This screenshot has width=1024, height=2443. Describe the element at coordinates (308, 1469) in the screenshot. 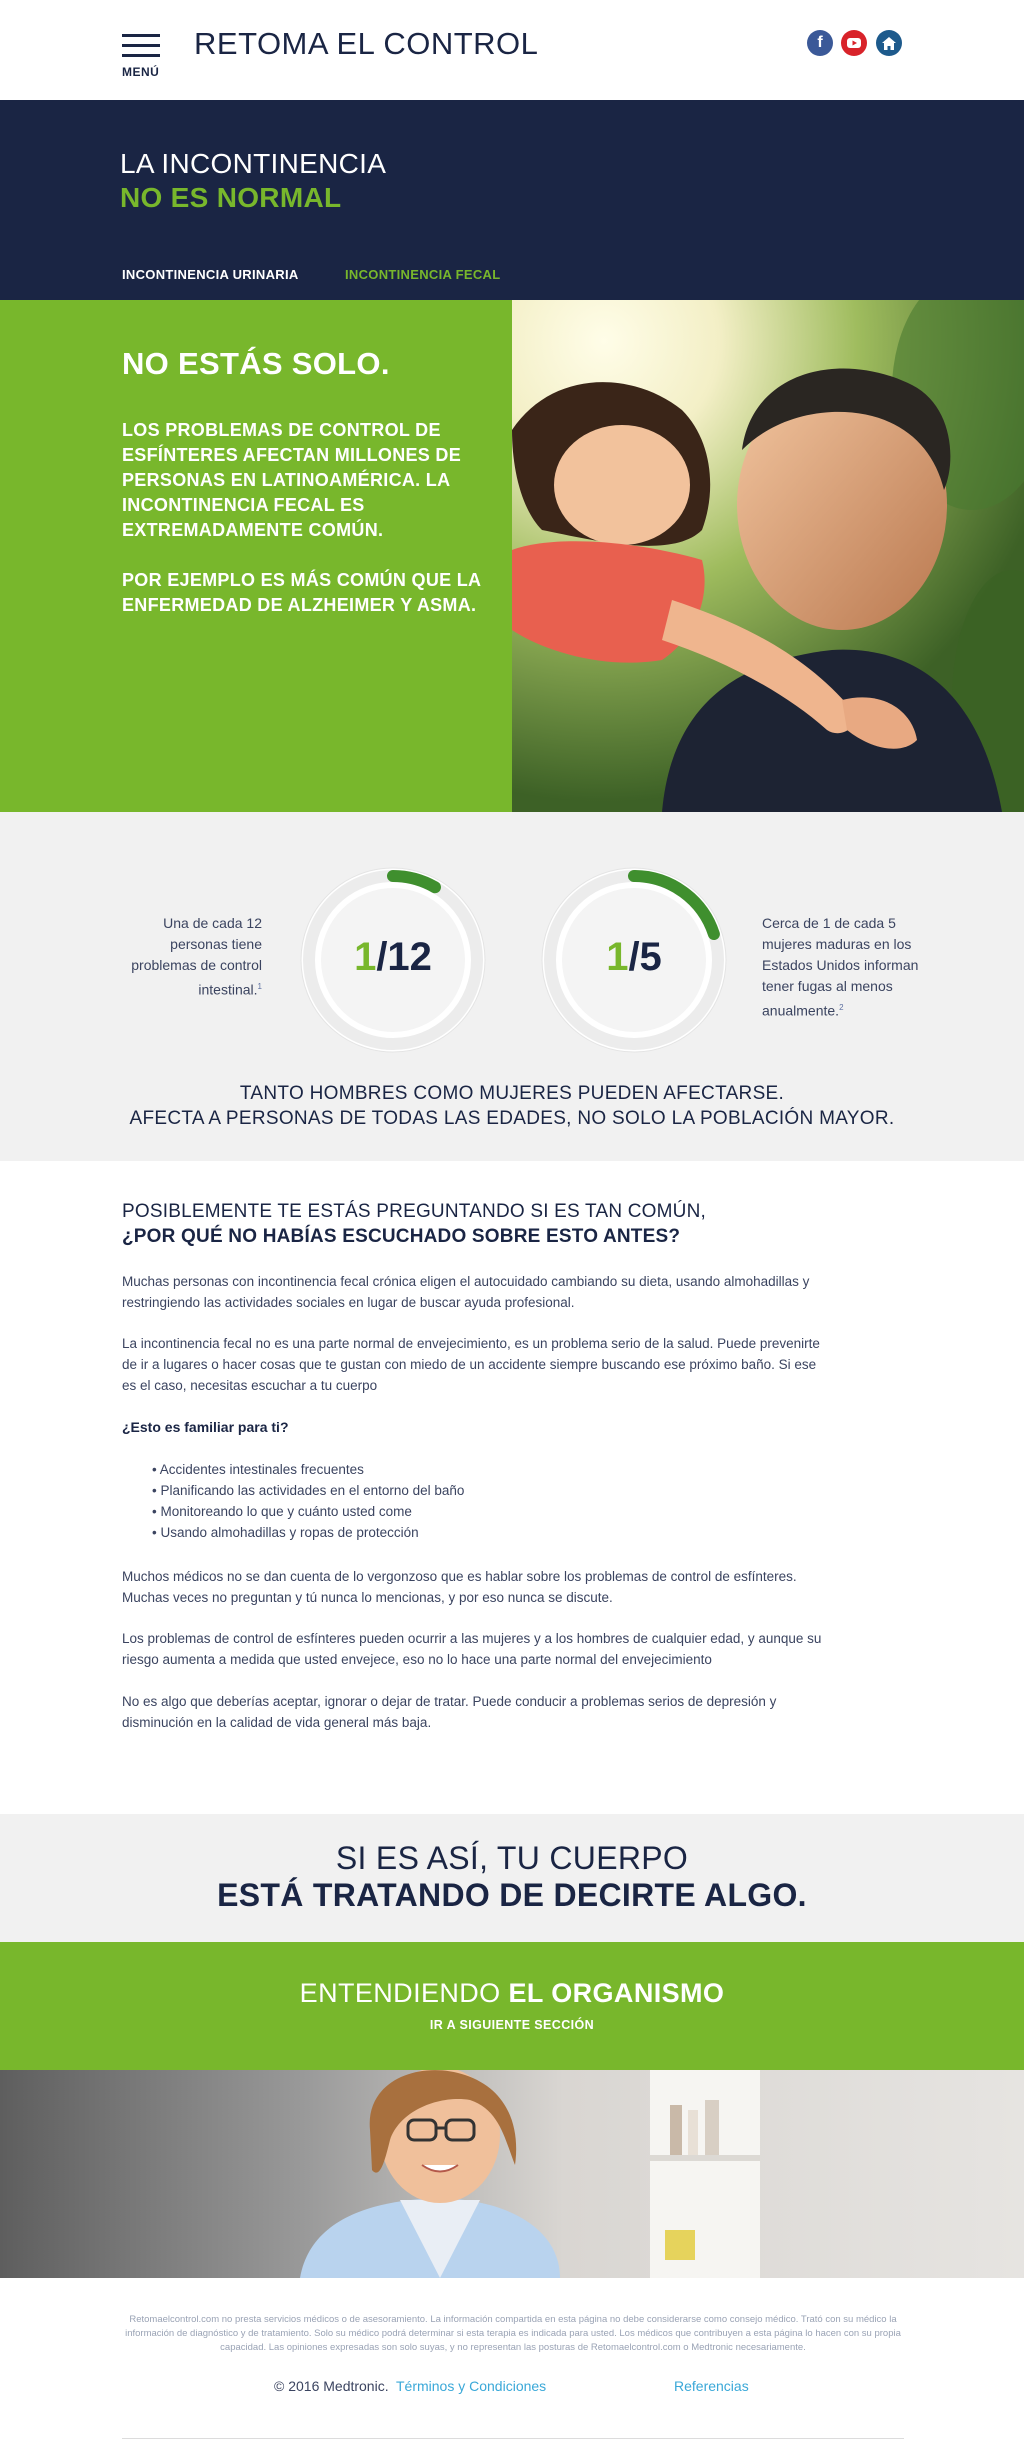

I see `list-item: Accidentes intestinales frecuentes` at that location.